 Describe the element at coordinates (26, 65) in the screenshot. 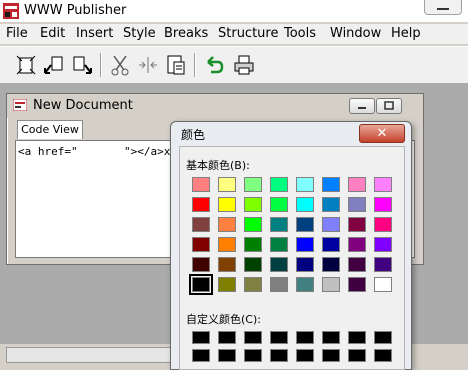

I see `new-icon` at that location.